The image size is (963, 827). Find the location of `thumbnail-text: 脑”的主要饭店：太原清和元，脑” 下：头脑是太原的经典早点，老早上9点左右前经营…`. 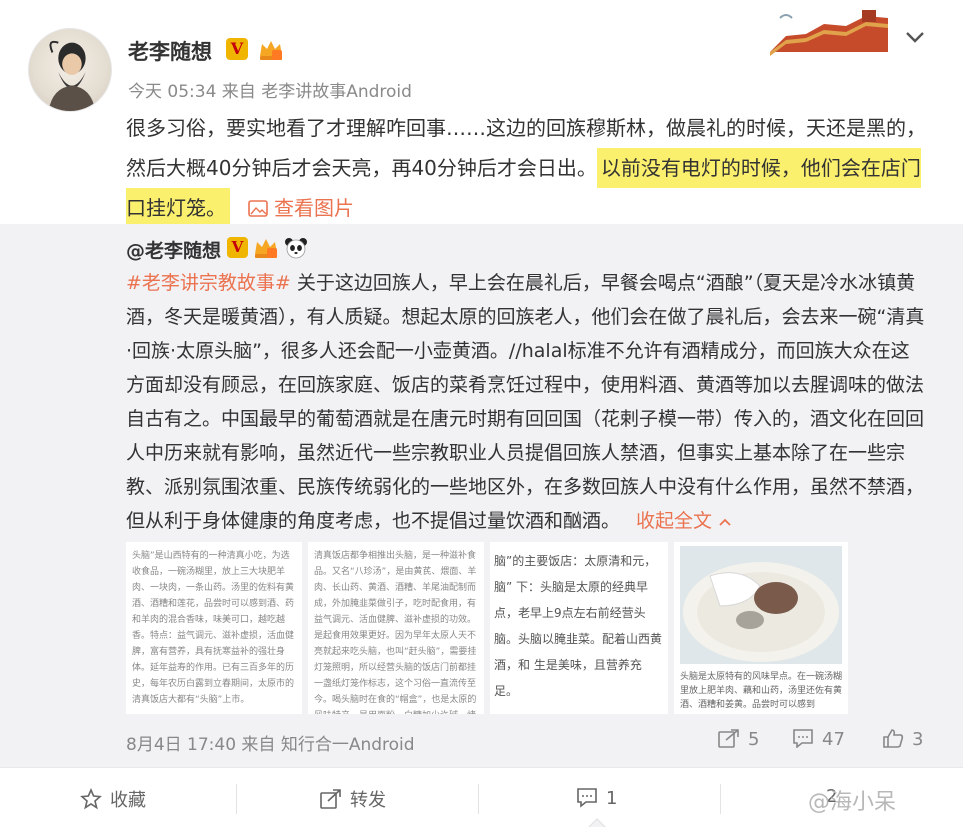

thumbnail-text: 脑”的主要饭店：太原清和元，脑” 下：头脑是太原的经典早点，老早上9点左右前经营… is located at coordinates (578, 626).